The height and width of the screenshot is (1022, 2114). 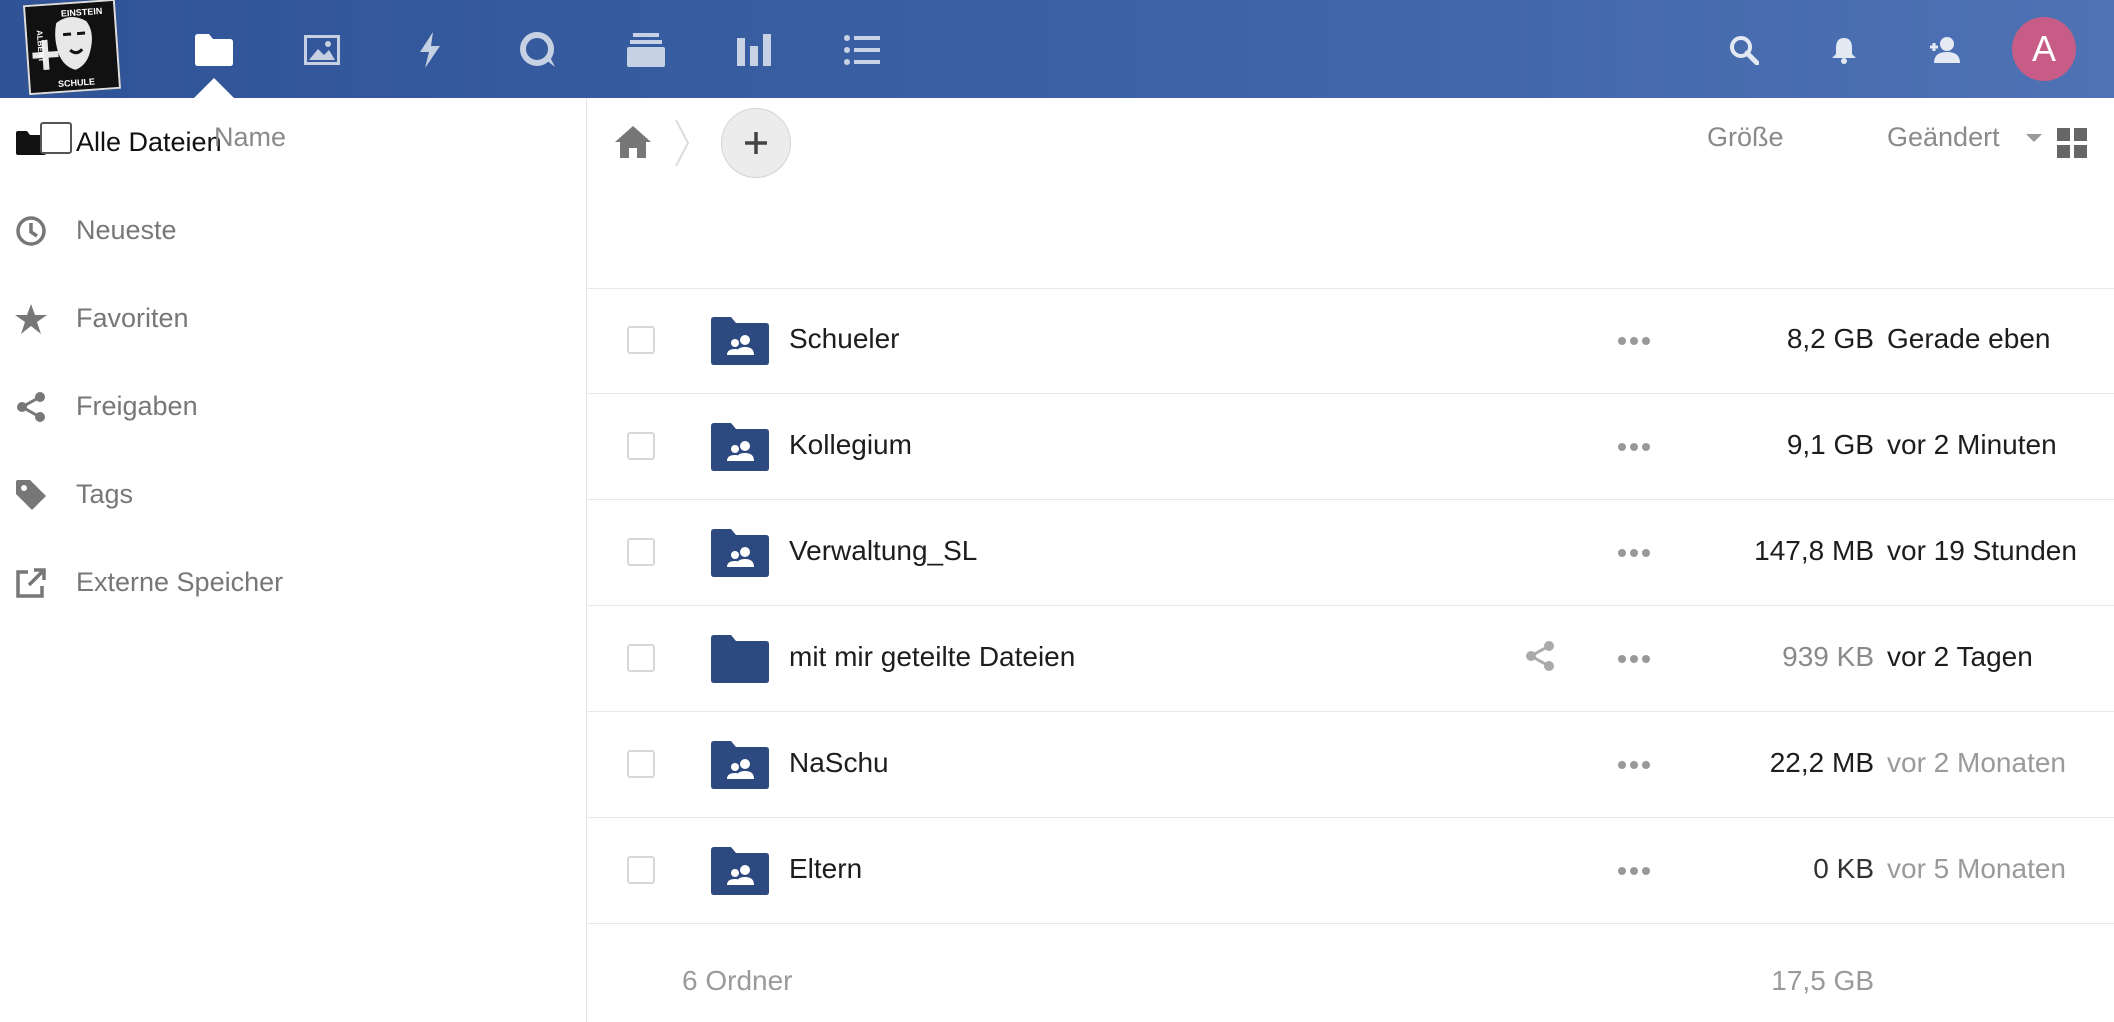 What do you see at coordinates (1828, 656) in the screenshot?
I see `file-size: 939 KB` at bounding box center [1828, 656].